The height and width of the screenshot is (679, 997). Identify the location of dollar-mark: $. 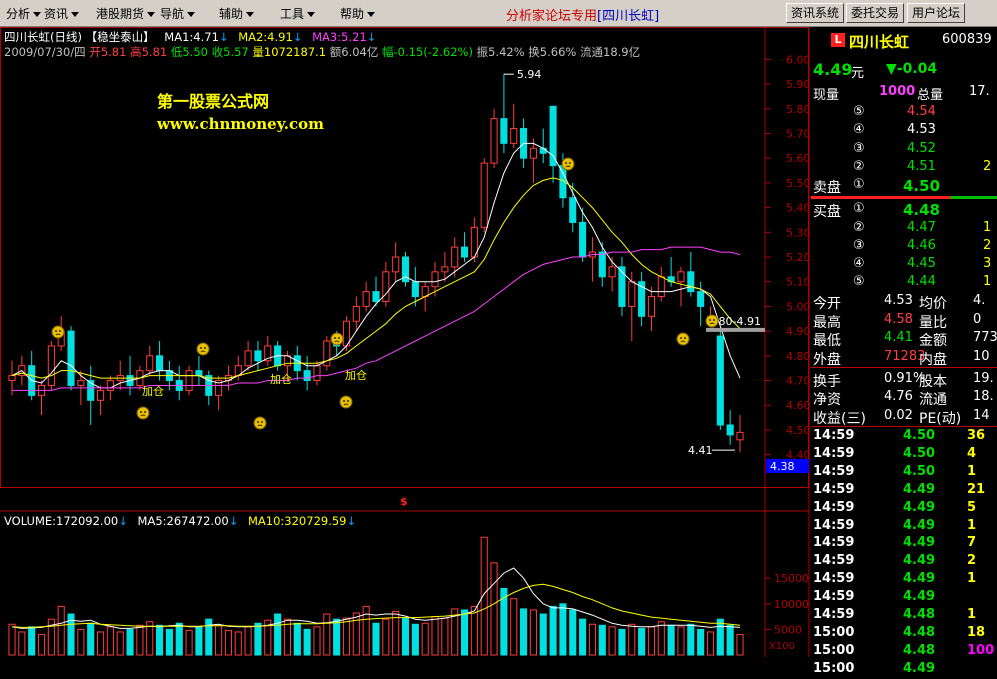
(404, 501).